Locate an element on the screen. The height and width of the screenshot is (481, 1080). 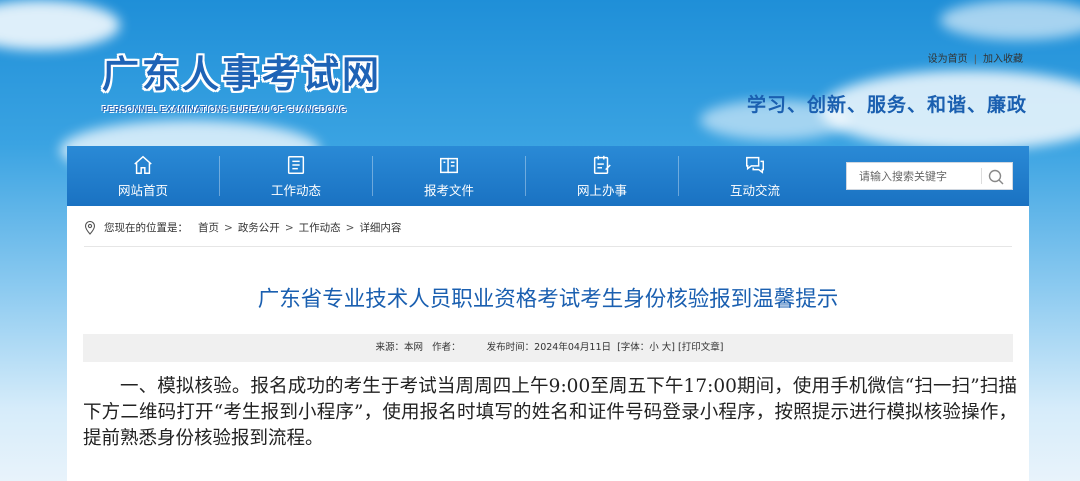
add-favorite-link: 加入收藏 is located at coordinates (1003, 59).